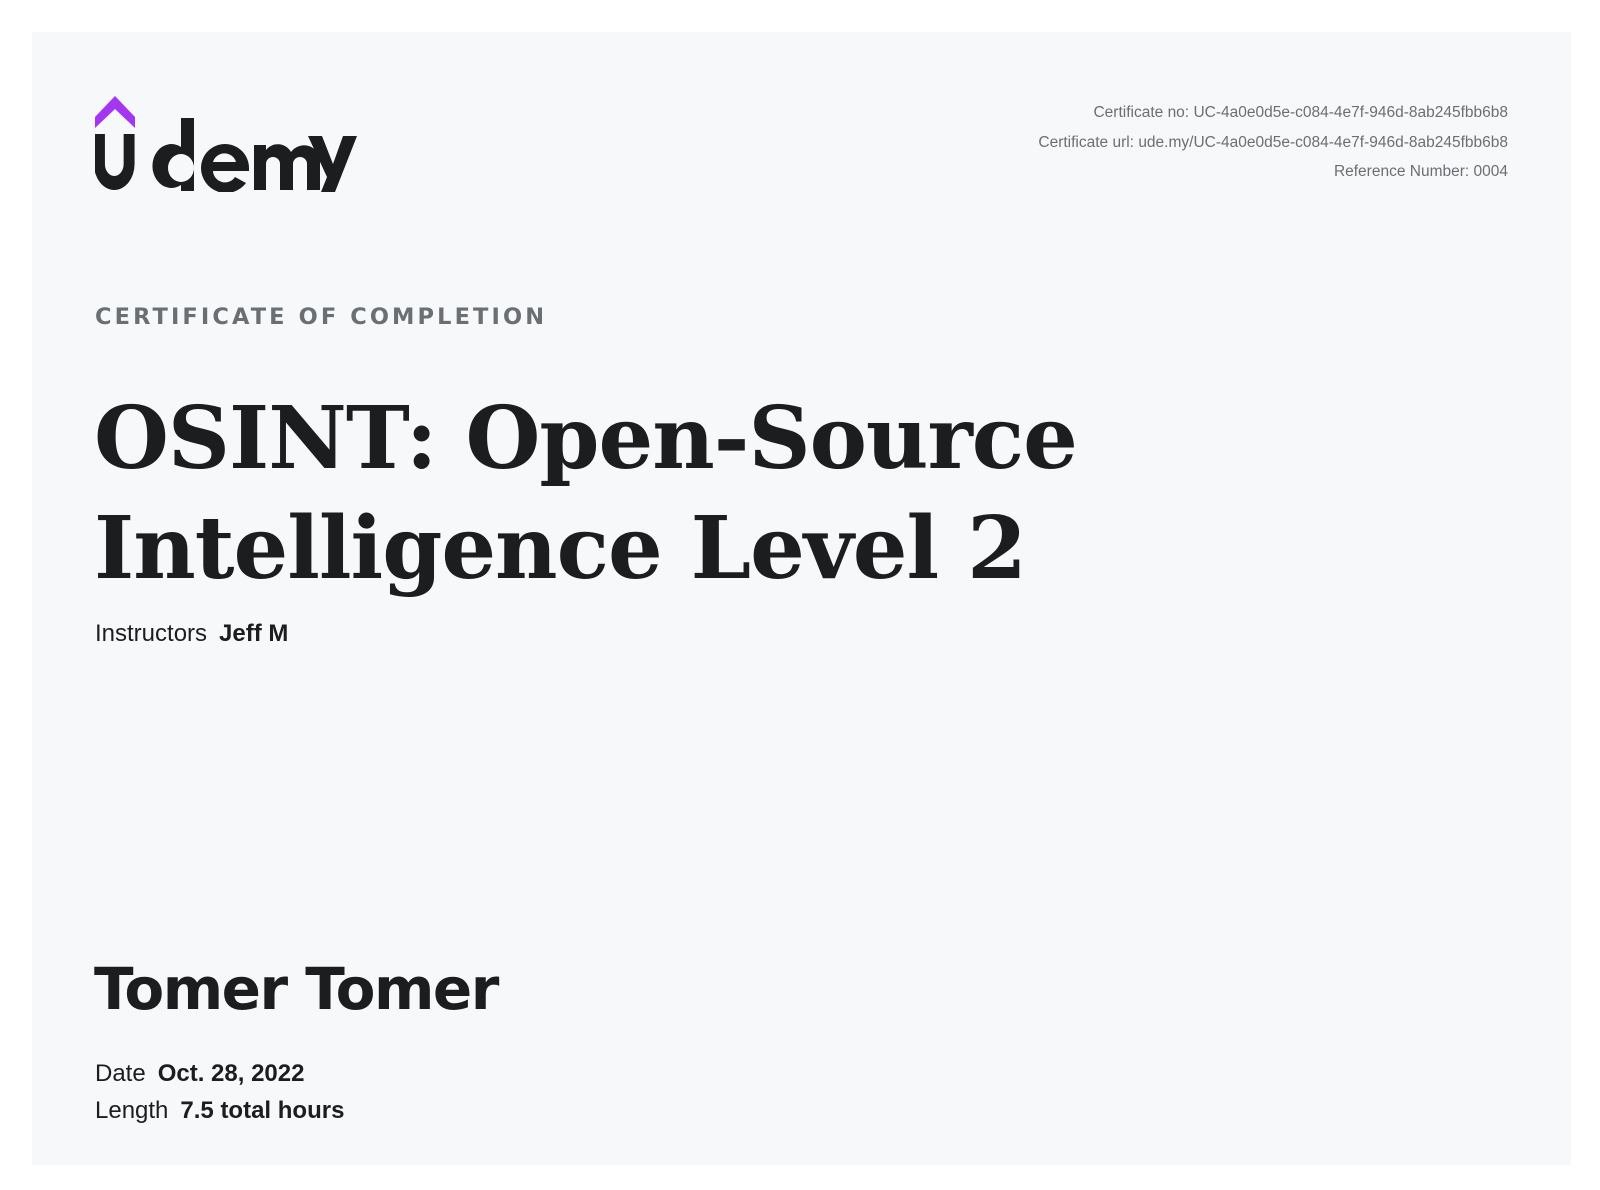 The width and height of the screenshot is (1600, 1190). I want to click on udemy-logo-wordmark, so click(226, 155).